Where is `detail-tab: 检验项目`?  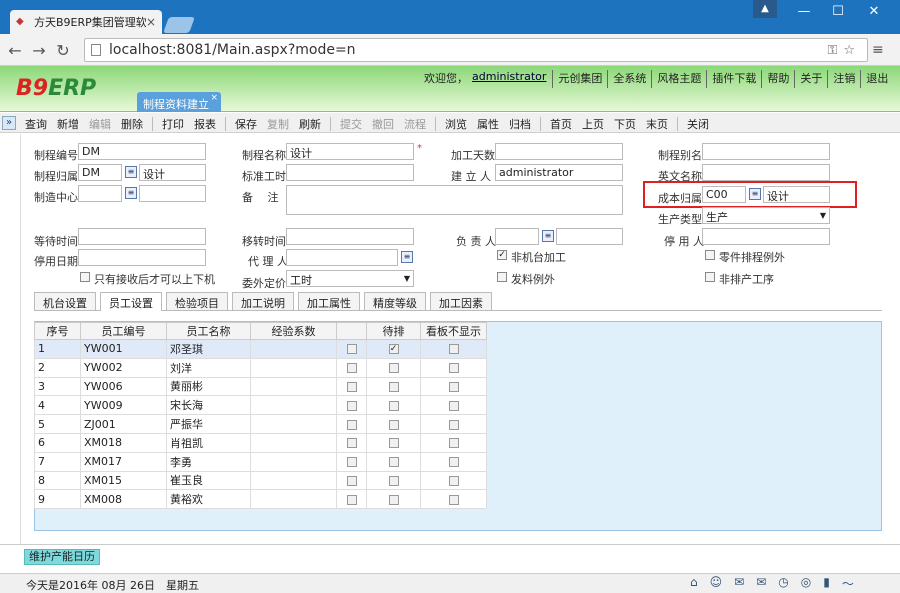 detail-tab: 检验项目 is located at coordinates (197, 301).